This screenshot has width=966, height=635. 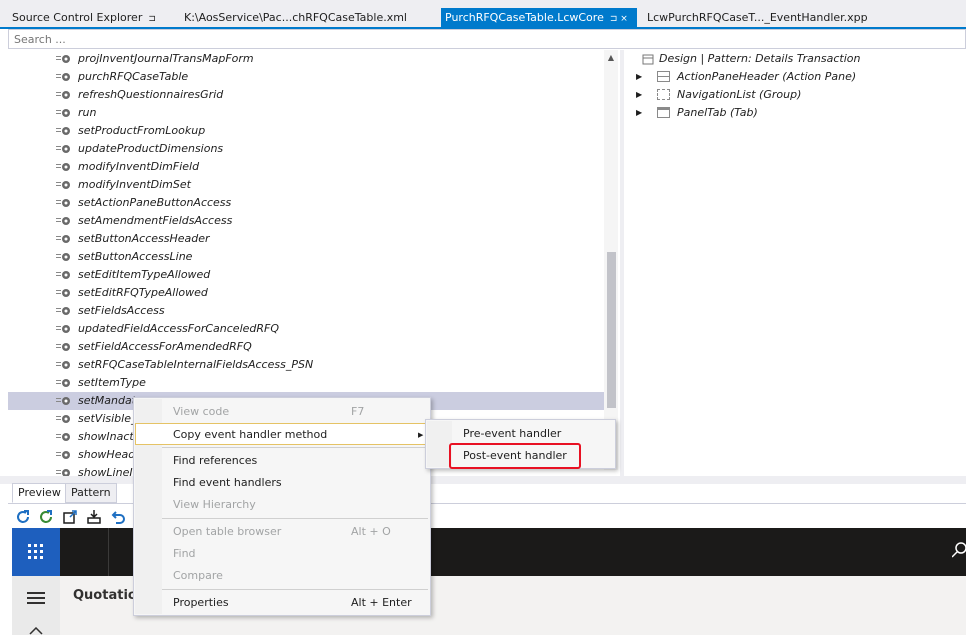 What do you see at coordinates (619, 19) in the screenshot?
I see `pin-close-icon: ⊐ ×` at bounding box center [619, 19].